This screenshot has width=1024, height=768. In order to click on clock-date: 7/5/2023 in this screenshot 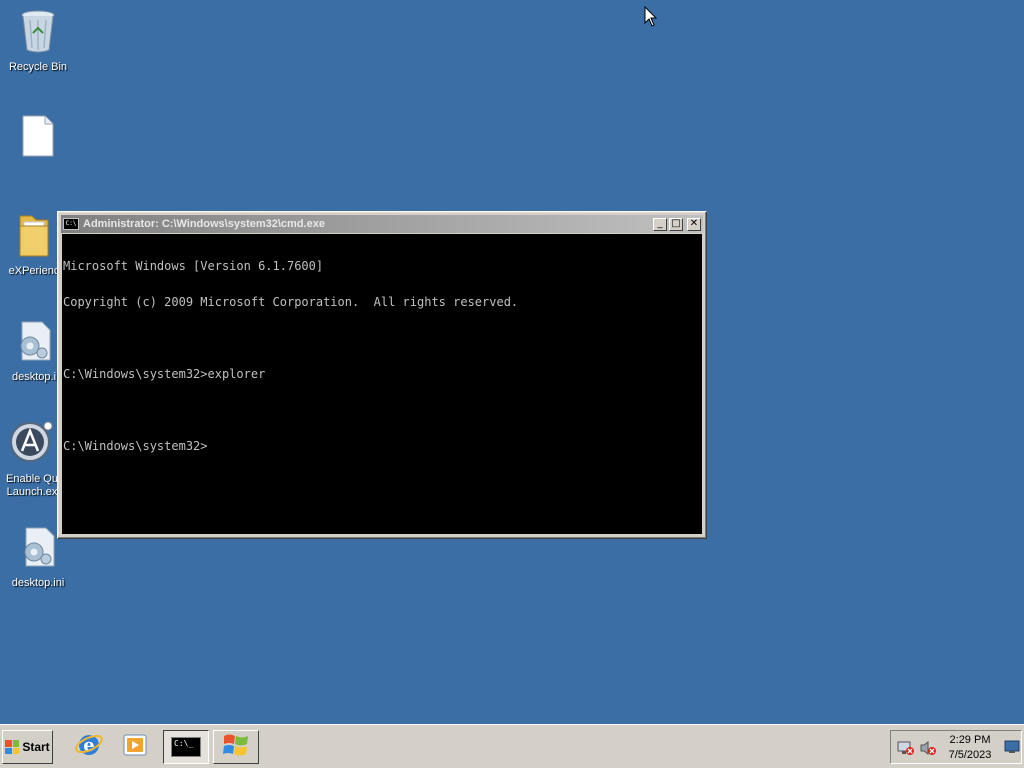, I will do `click(970, 755)`.